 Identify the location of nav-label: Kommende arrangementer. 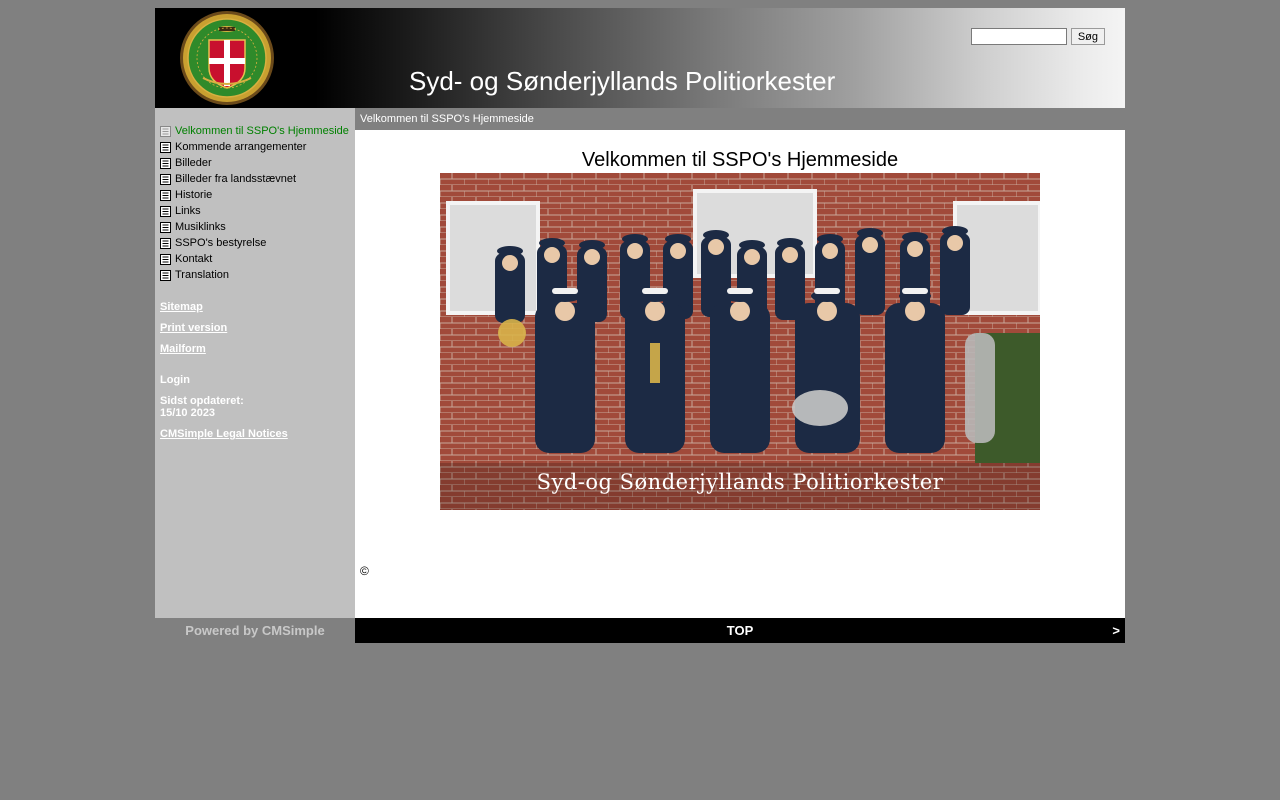
(241, 147).